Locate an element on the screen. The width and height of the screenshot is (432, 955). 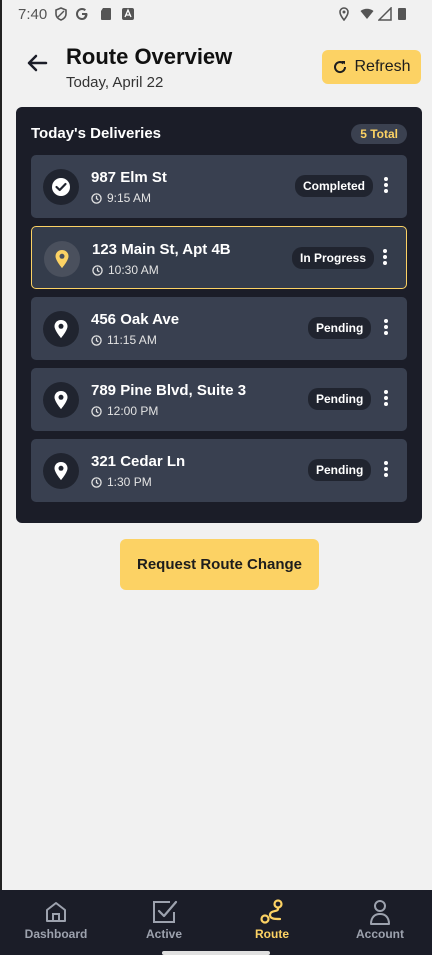
delivery-row: 789 Pine Blvd, Suite 3 12:00 PM Pending is located at coordinates (219, 399).